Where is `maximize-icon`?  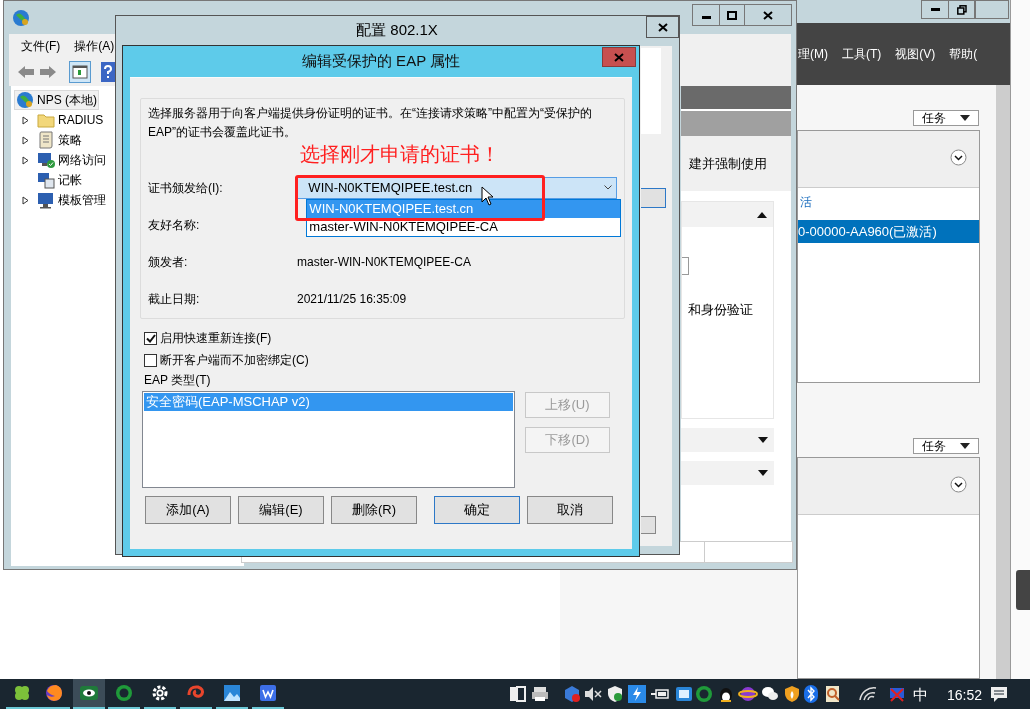
maximize-icon is located at coordinates (732, 15).